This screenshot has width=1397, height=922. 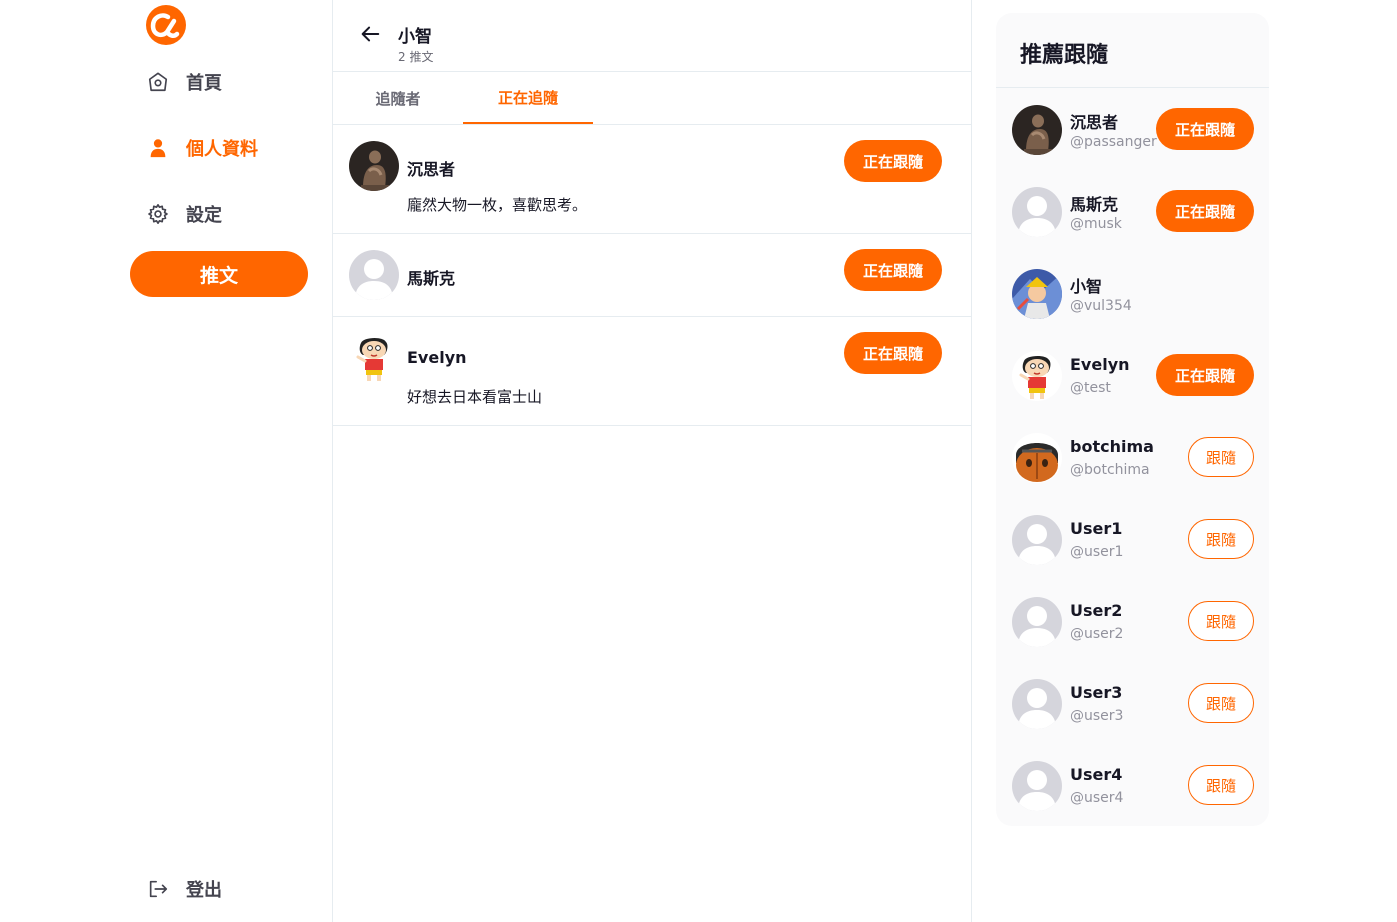 I want to click on list-item: 沉思者 龐然大物一枚，喜歡思考。 正在跟隨, so click(x=652, y=179).